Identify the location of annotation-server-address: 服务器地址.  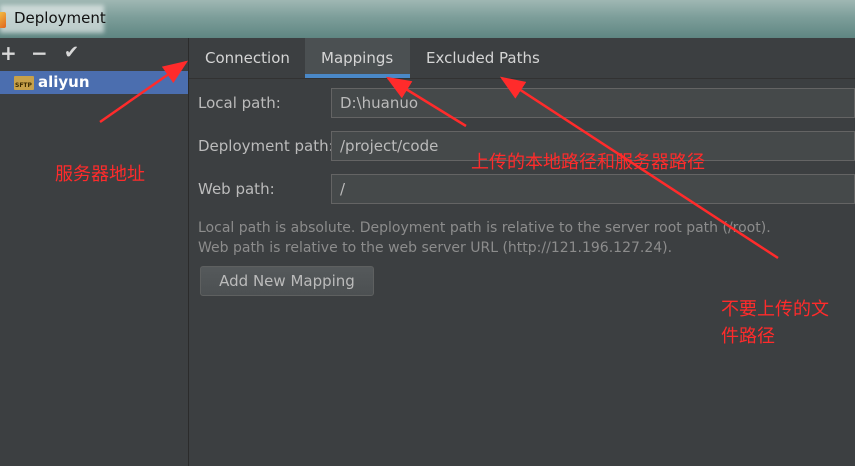
(100, 174).